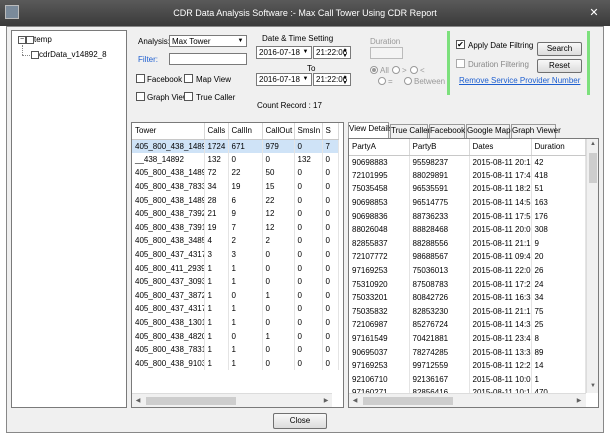 The height and width of the screenshot is (439, 610). Describe the element at coordinates (592, 266) in the screenshot. I see `details-vertical-scrollbar: ▲ ▼` at that location.